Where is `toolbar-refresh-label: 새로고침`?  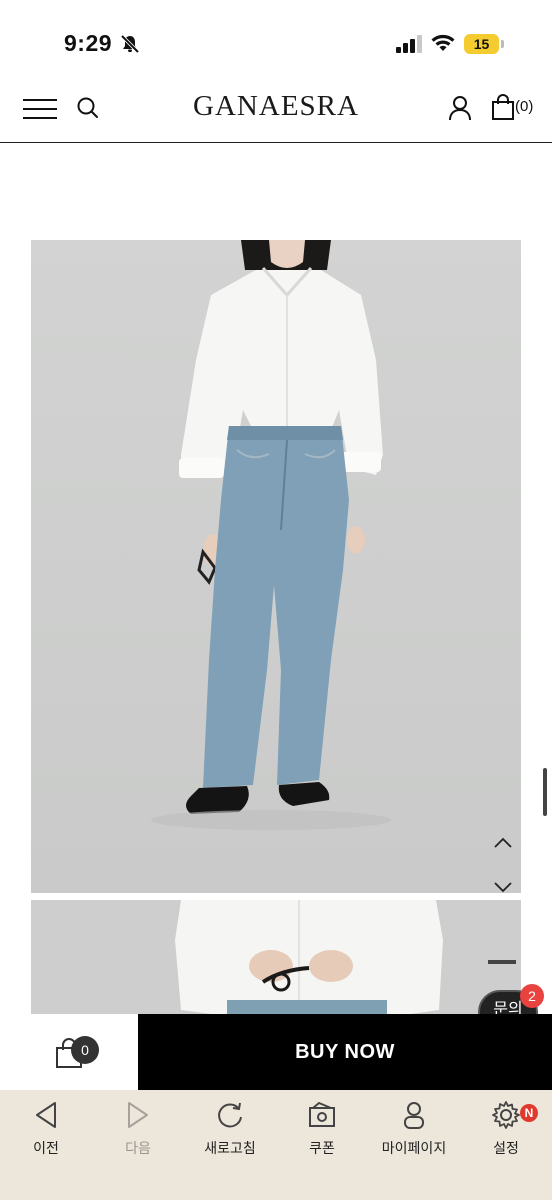
toolbar-refresh-label: 새로고침 is located at coordinates (230, 1148).